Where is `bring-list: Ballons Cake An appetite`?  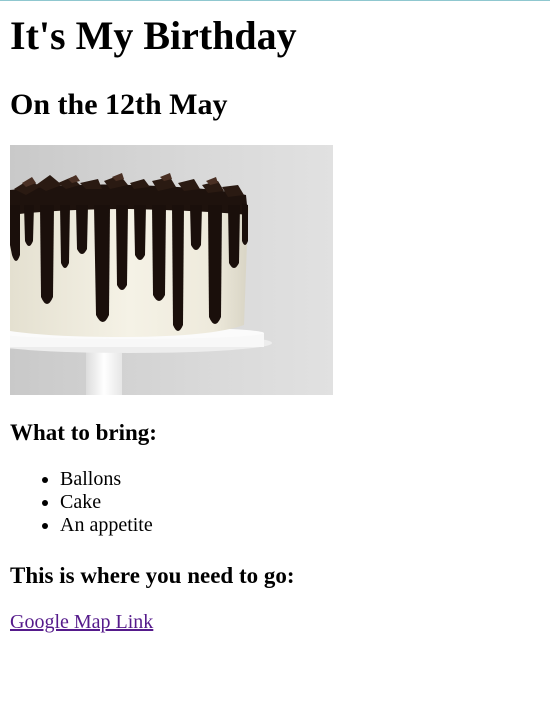 bring-list: Ballons Cake An appetite is located at coordinates (81, 502).